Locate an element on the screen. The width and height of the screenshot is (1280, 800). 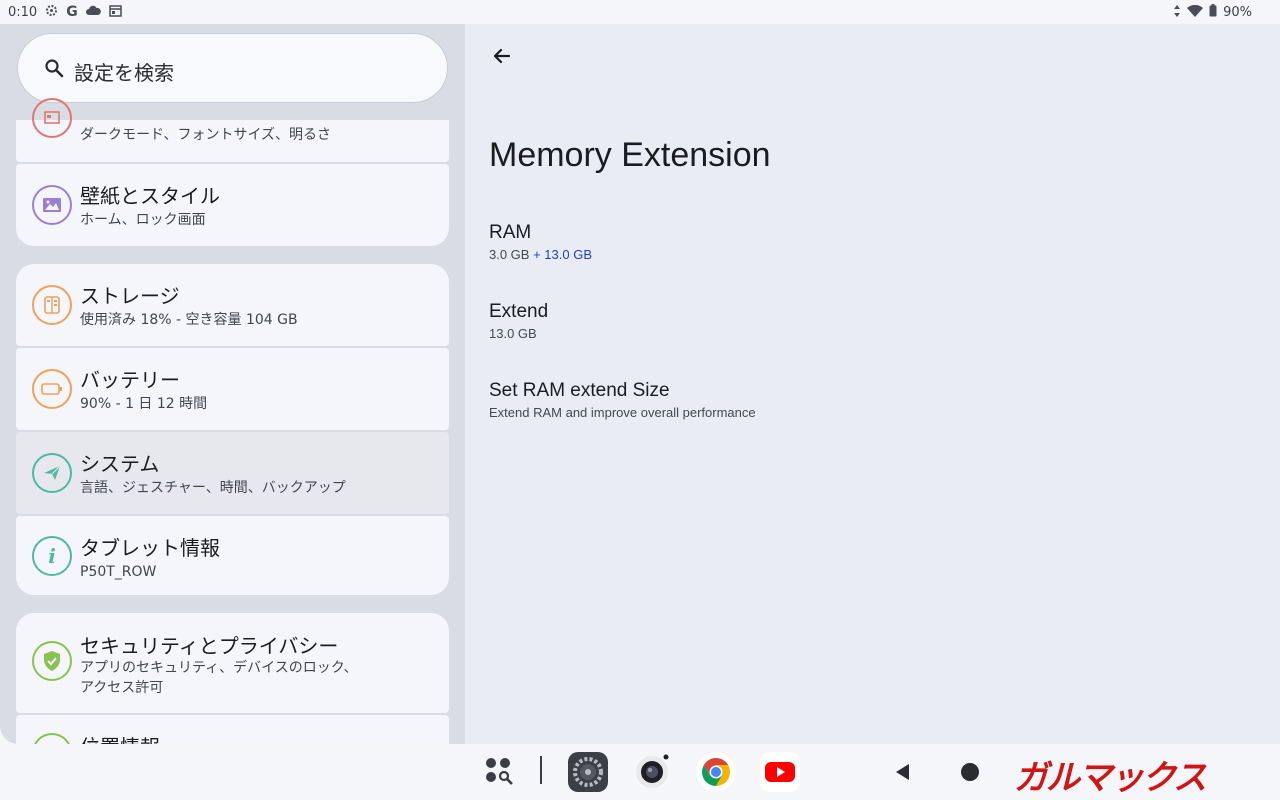
back-arrow-icon is located at coordinates (501, 56).